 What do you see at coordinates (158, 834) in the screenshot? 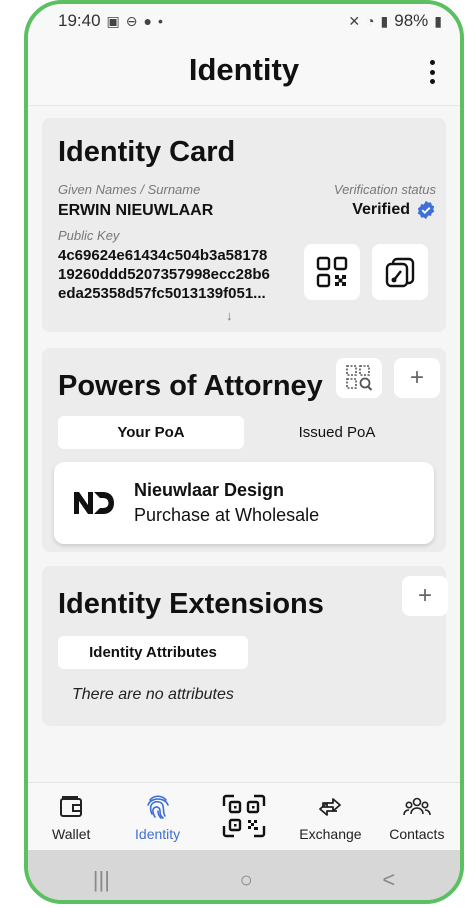
I see `nav-identity-label: Identity` at bounding box center [158, 834].